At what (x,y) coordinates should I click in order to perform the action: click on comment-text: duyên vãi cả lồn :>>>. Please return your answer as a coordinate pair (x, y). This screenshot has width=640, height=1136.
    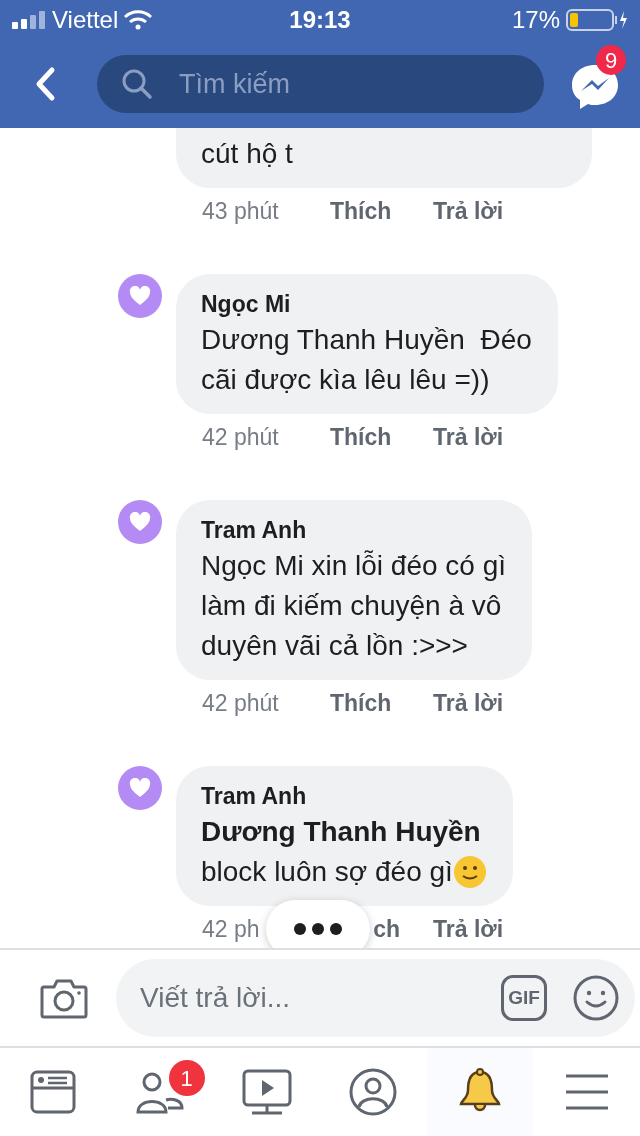
    Looking at the image, I should click on (334, 646).